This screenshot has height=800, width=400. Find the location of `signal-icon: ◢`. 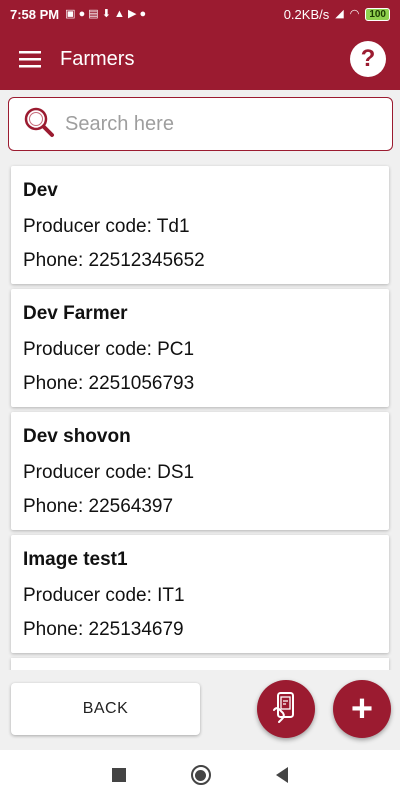

signal-icon: ◢ is located at coordinates (339, 13).